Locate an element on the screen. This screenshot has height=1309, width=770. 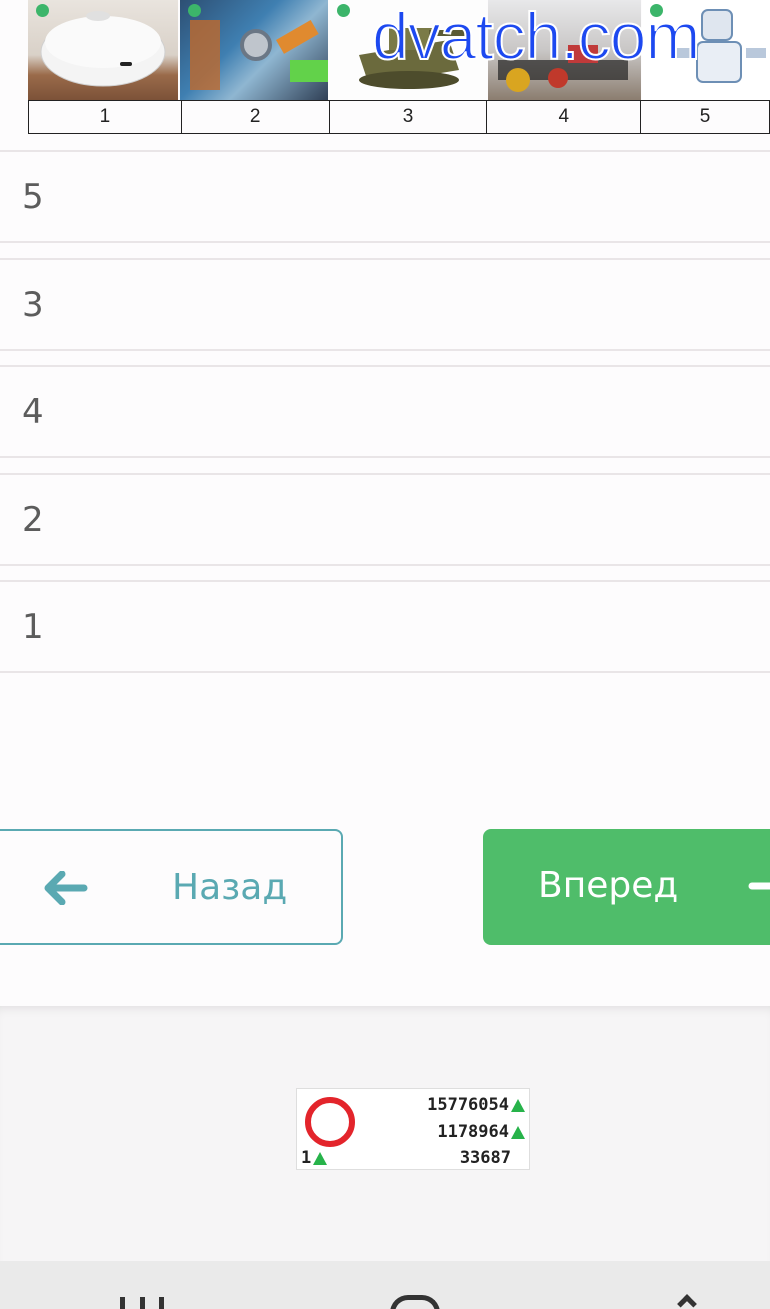
answer-value: 3 is located at coordinates (33, 304).